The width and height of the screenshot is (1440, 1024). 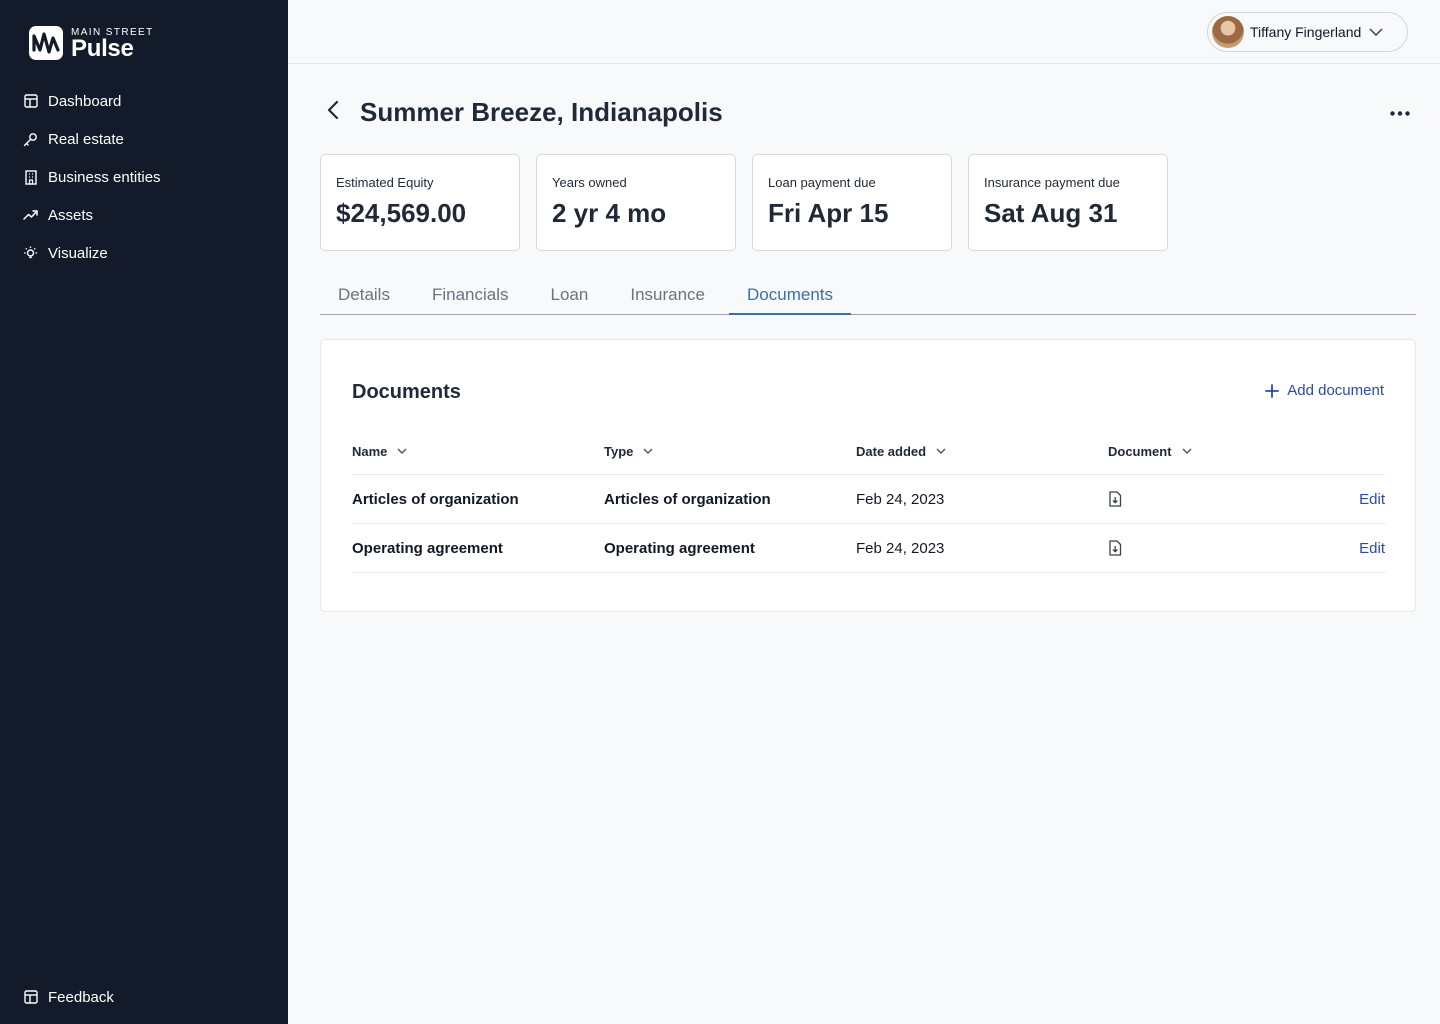 I want to click on column-label: Document, so click(x=1140, y=451).